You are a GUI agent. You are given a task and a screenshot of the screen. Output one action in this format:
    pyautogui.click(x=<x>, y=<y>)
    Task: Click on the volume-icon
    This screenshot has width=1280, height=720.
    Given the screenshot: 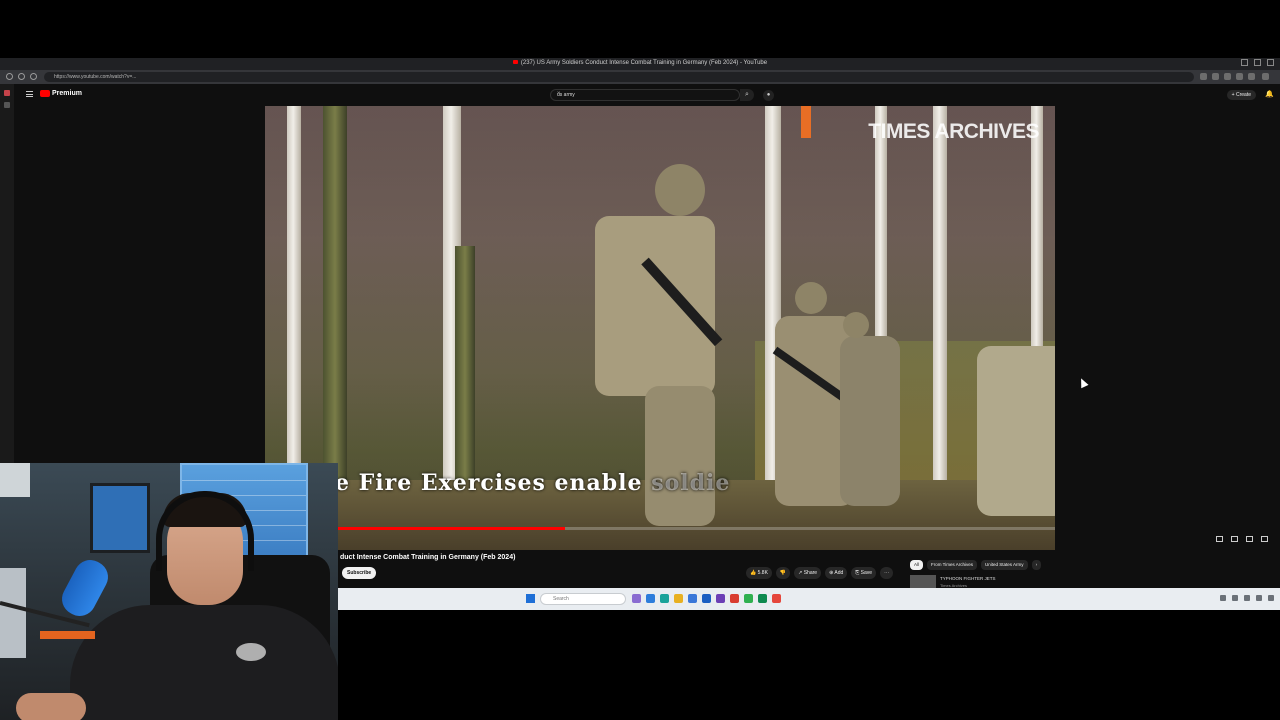 What is the action you would take?
    pyautogui.click(x=1259, y=598)
    